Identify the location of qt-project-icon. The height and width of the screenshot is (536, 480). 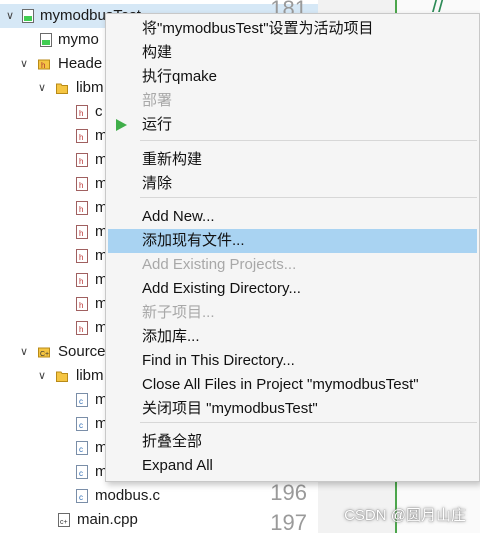
(28, 16).